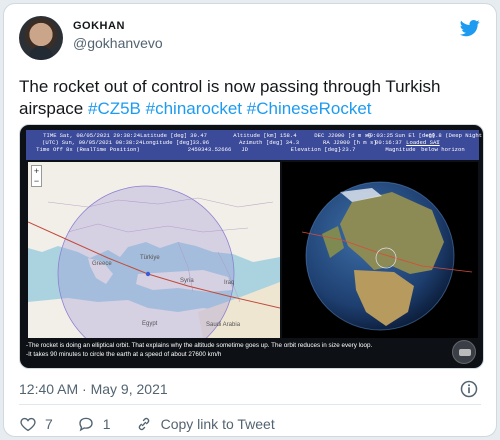 The image size is (500, 440). Describe the element at coordinates (423, 142) in the screenshot. I see `loaded-sat-link: Loaded SAT` at that location.